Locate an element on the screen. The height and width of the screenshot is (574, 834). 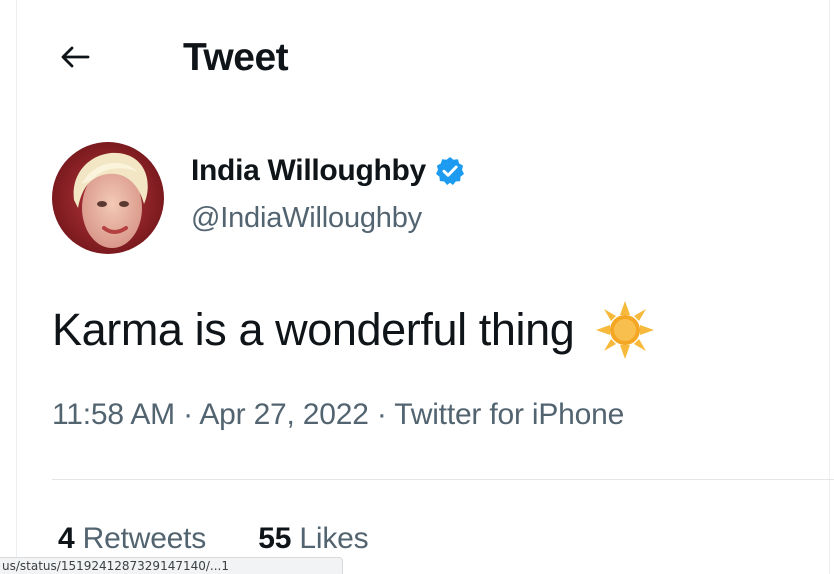
likes-label: Likes is located at coordinates (334, 538).